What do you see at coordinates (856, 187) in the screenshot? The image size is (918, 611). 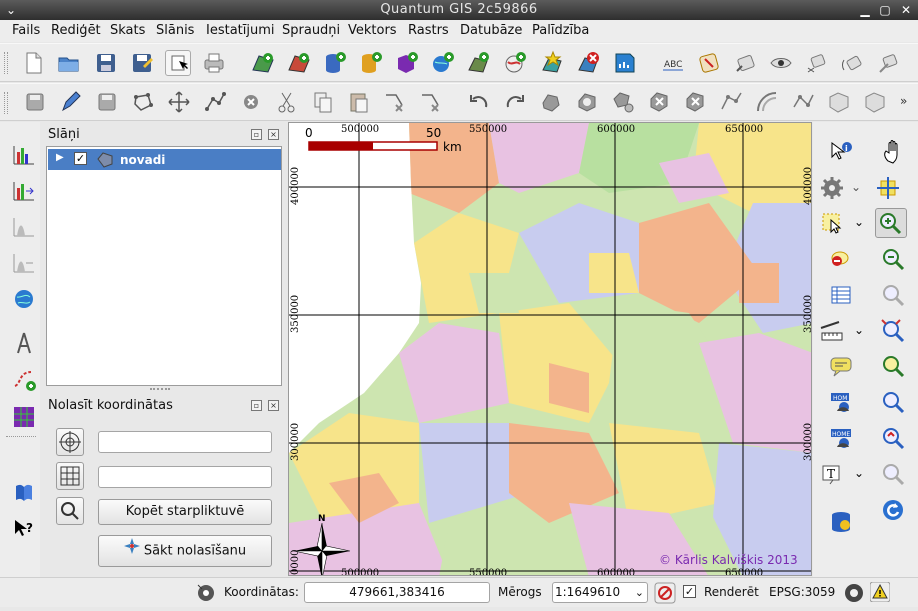 I see `settings-dropdown-icon: ⌄` at bounding box center [856, 187].